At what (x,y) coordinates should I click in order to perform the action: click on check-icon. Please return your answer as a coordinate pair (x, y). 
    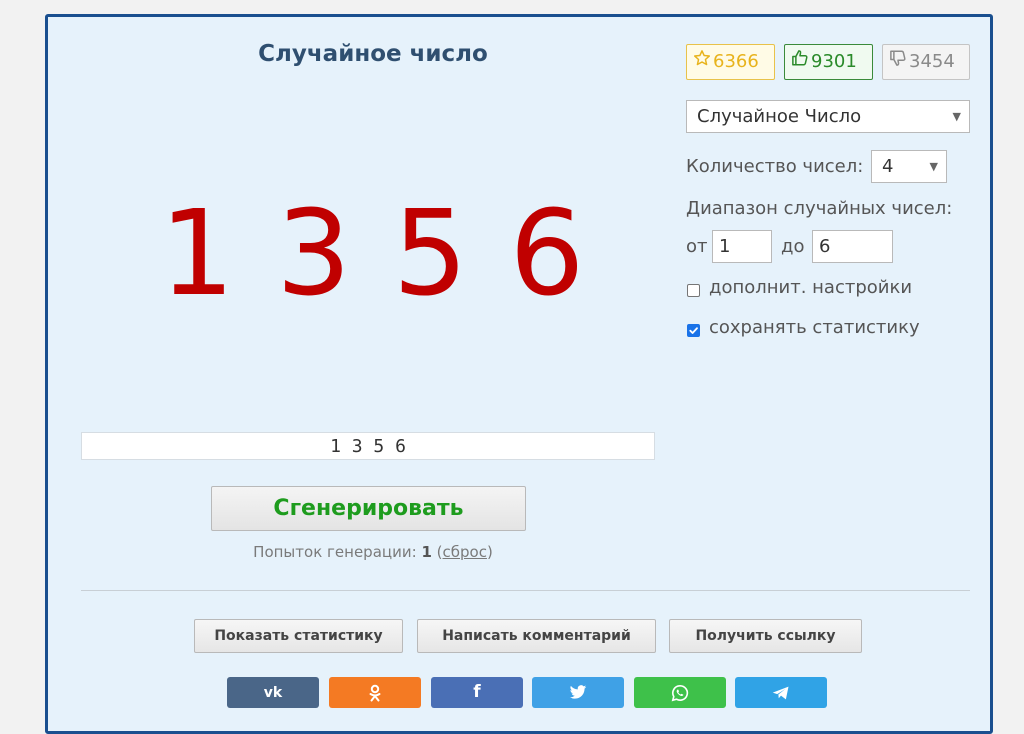
    Looking at the image, I should click on (693, 330).